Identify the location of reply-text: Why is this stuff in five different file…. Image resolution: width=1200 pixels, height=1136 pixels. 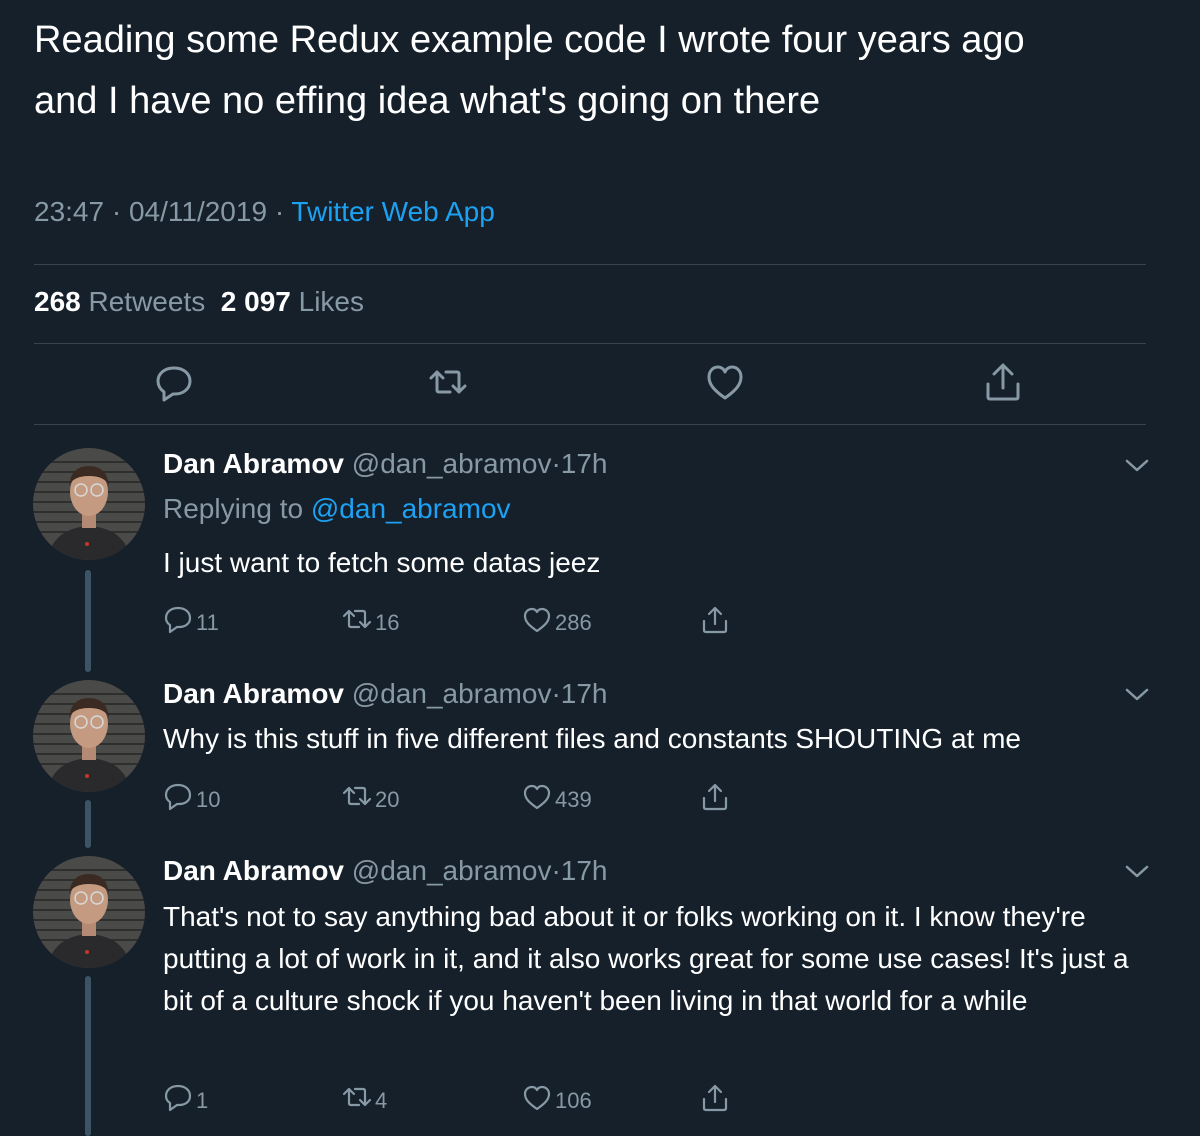
(592, 738).